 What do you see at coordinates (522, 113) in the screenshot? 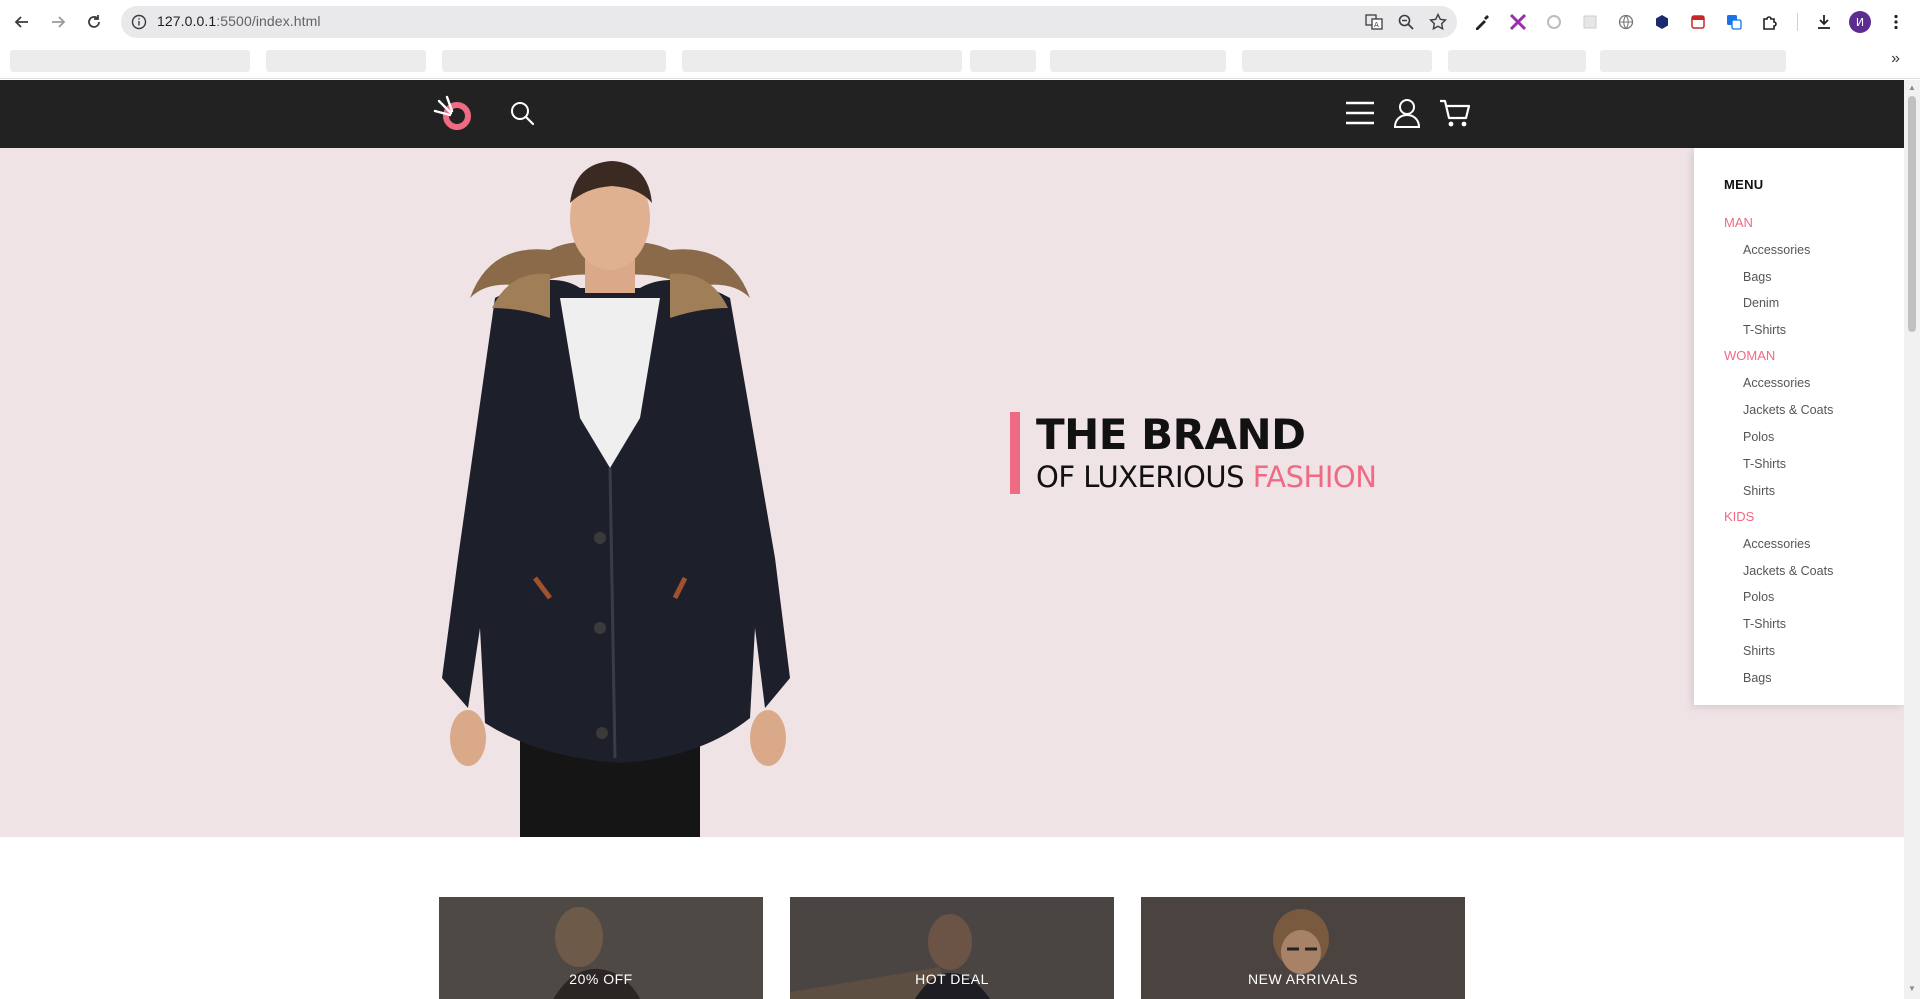
I see `search-icon` at bounding box center [522, 113].